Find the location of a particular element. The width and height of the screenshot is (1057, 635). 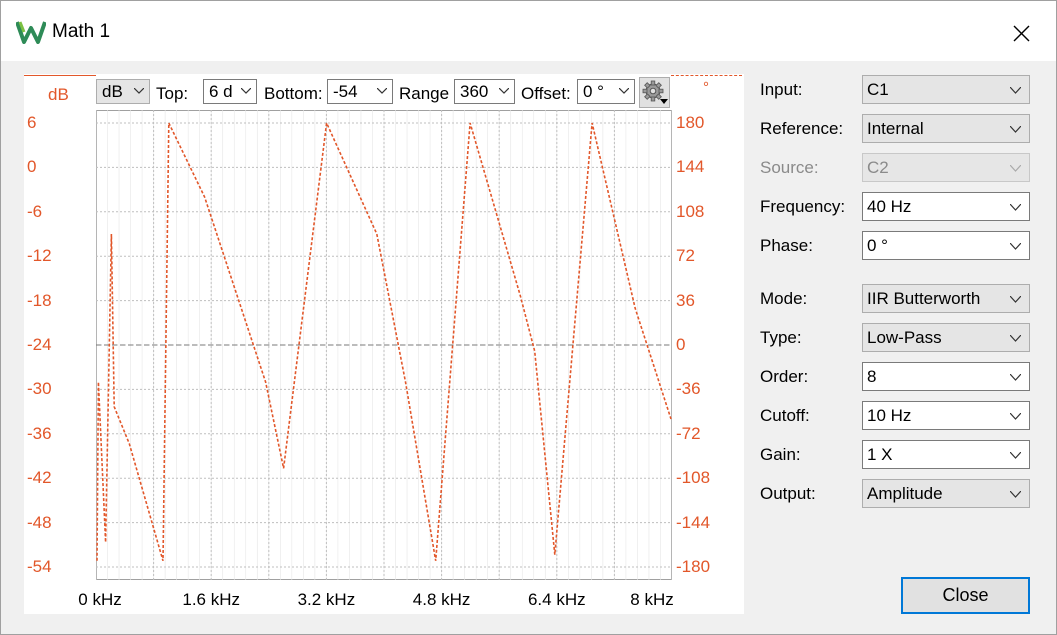

input-select-value: C1 is located at coordinates (878, 89).